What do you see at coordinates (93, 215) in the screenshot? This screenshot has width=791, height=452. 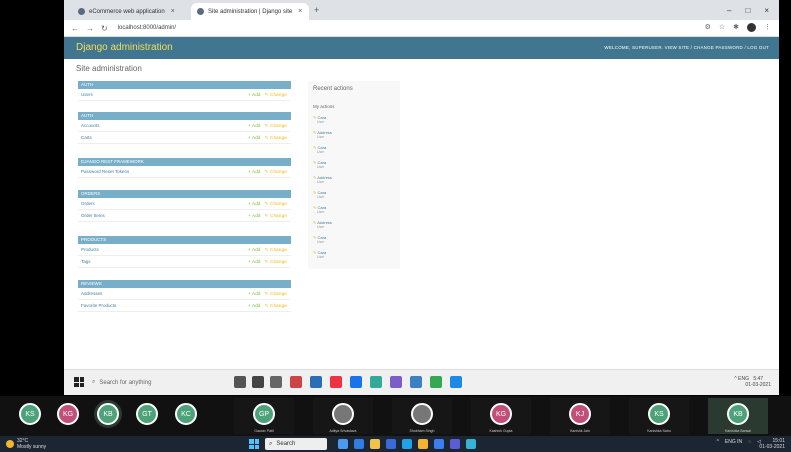 I see `model-link: Order Items` at bounding box center [93, 215].